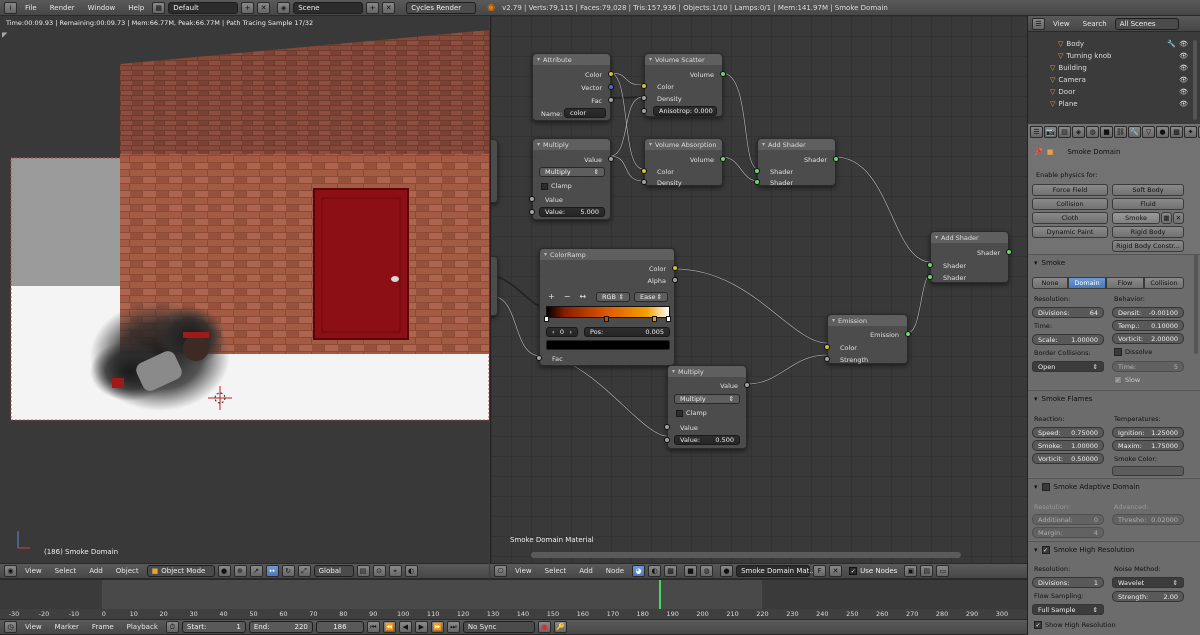  Describe the element at coordinates (1045, 487) in the screenshot. I see `checkbox-icon` at that location.